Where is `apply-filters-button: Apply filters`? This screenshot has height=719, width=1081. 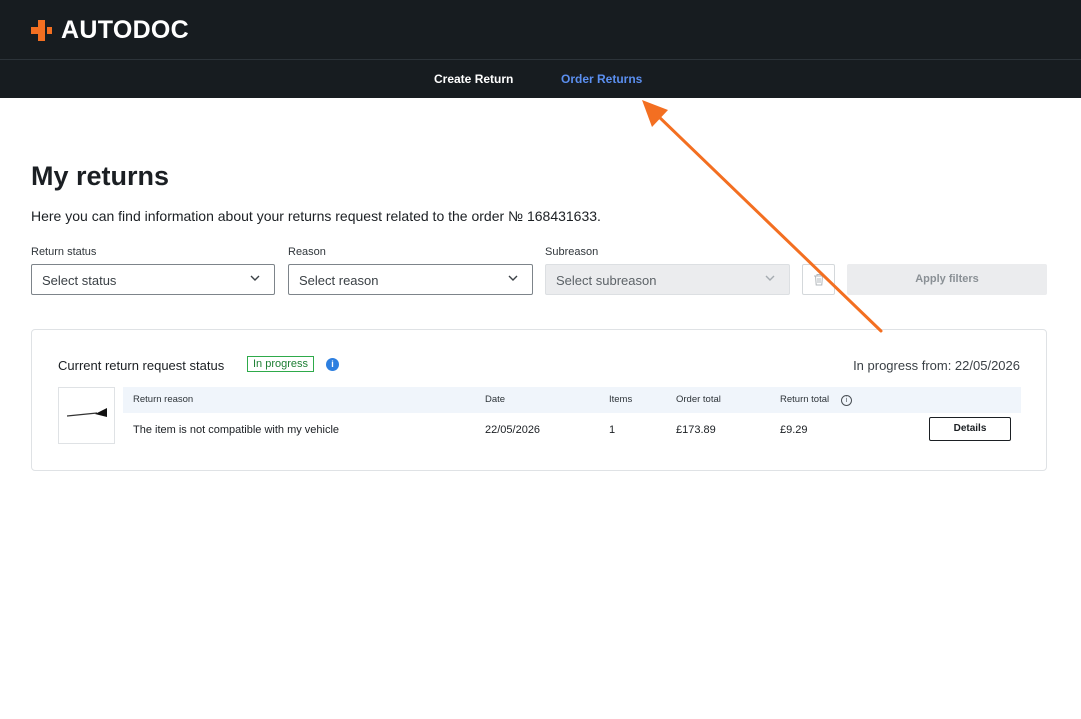
apply-filters-button: Apply filters is located at coordinates (947, 279).